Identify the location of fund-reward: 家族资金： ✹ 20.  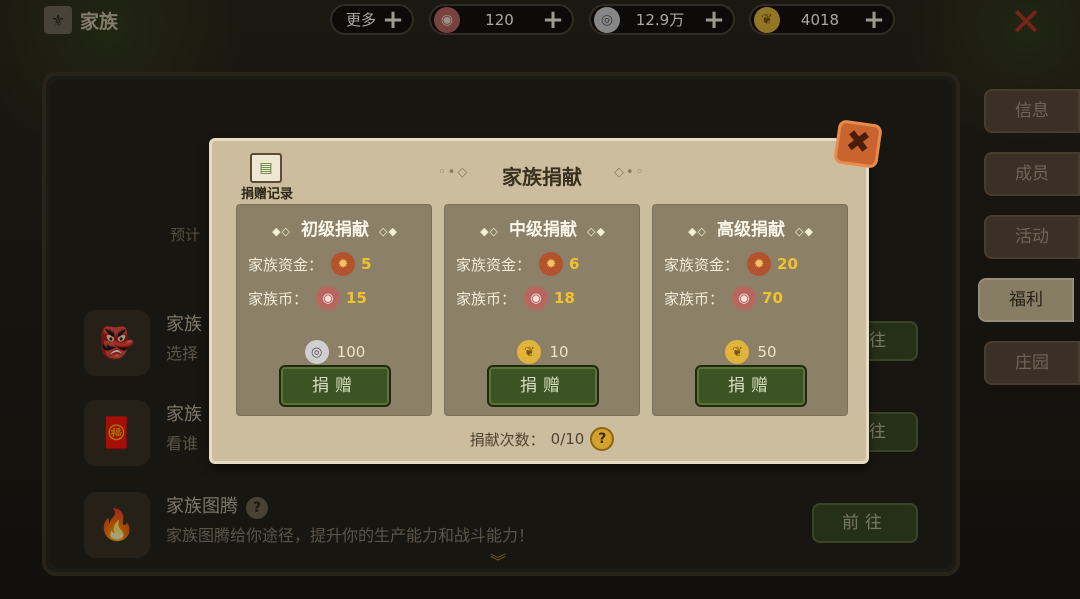
(731, 264).